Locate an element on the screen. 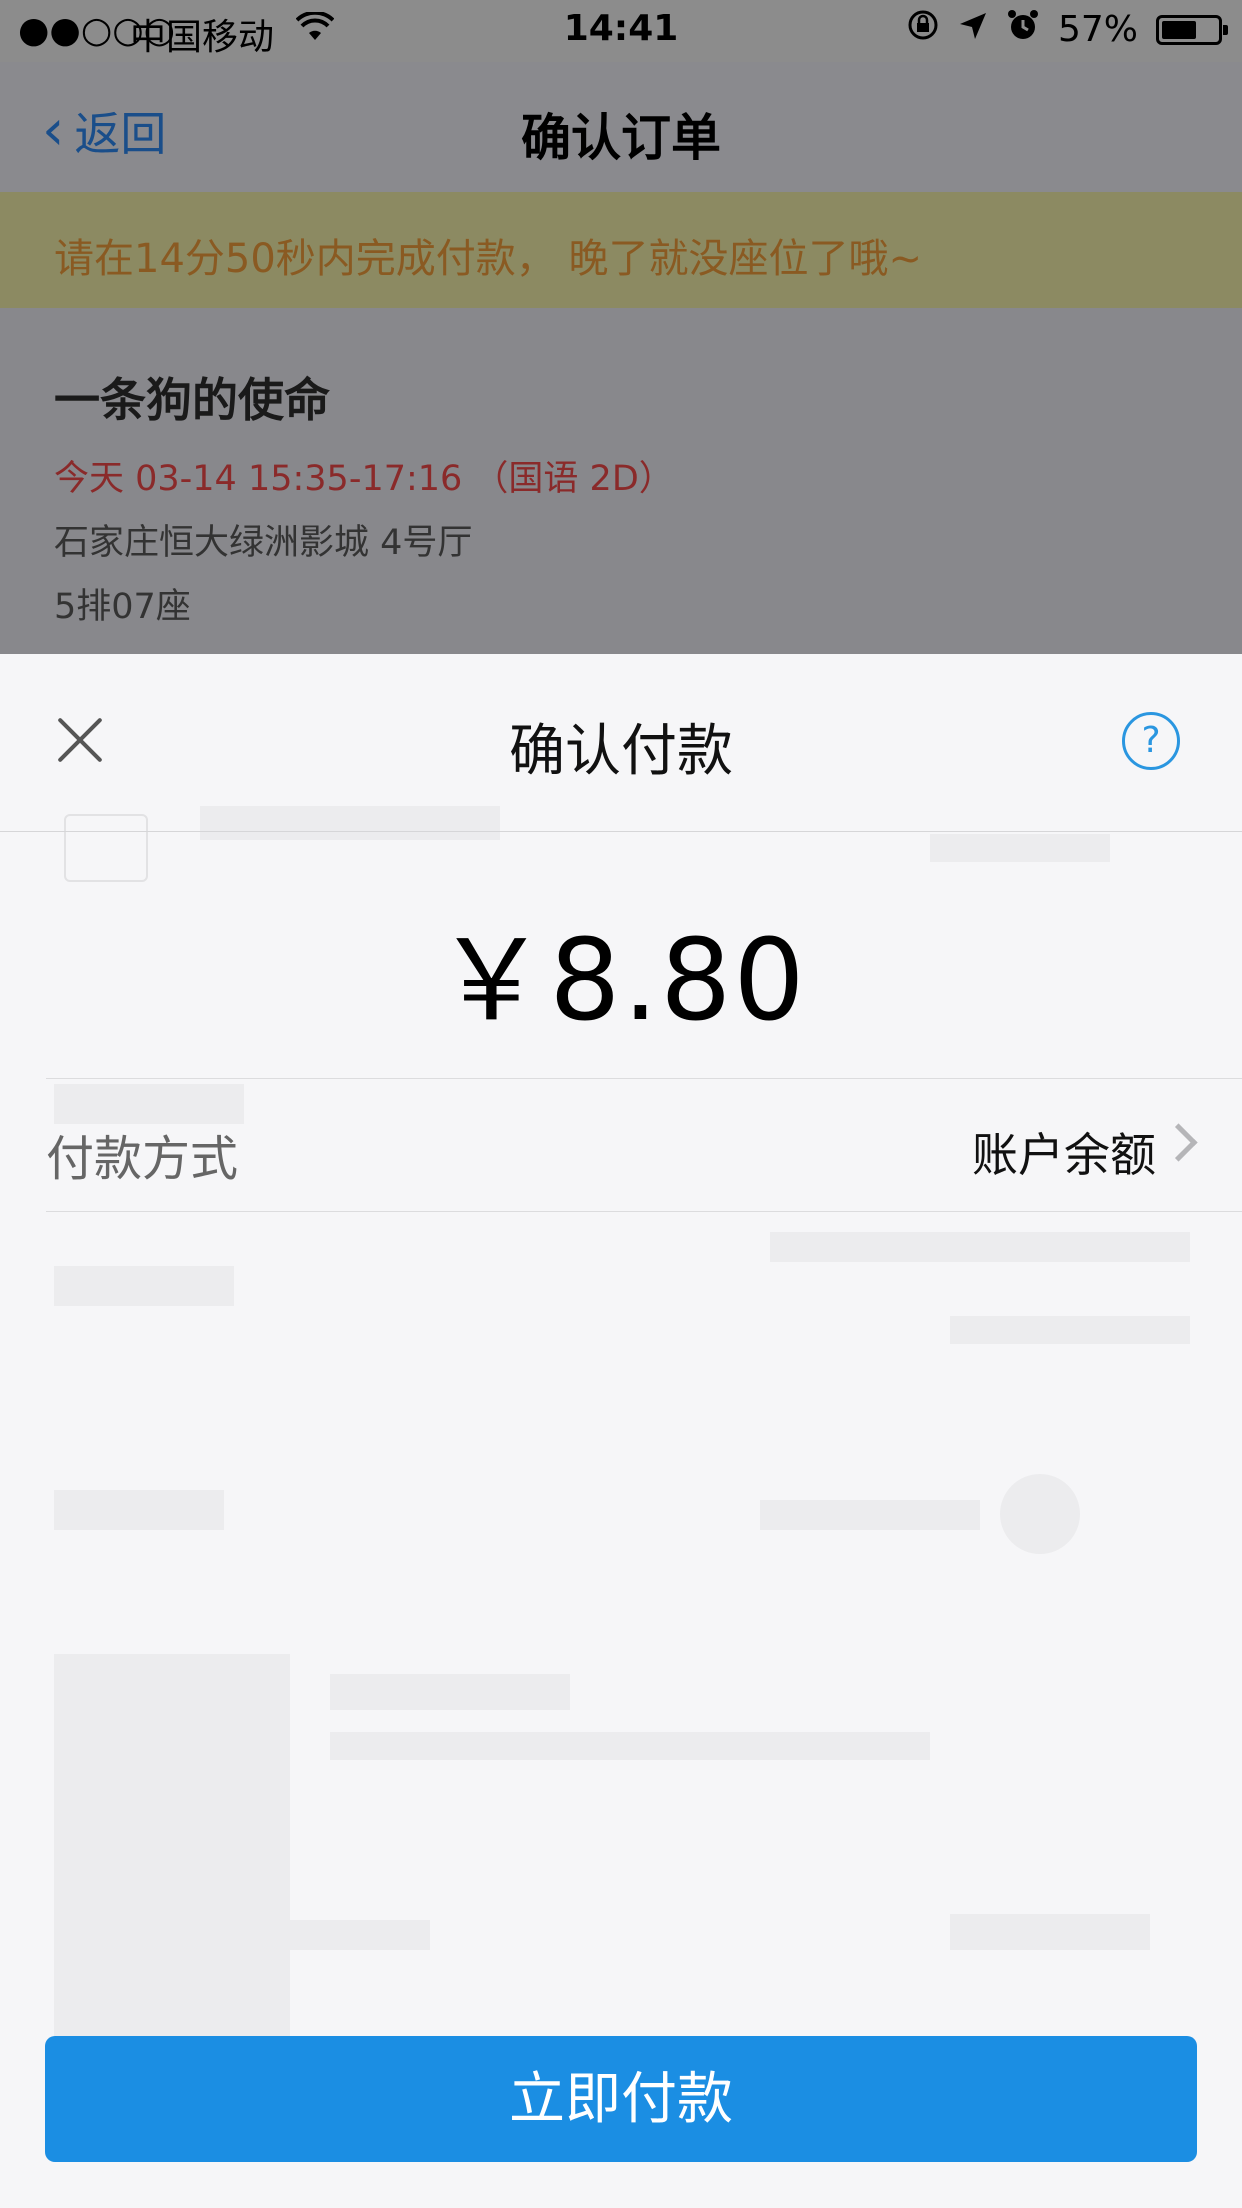 The image size is (1242, 2208). payment-method-row: 付款方式 账户余额 is located at coordinates (644, 1145).